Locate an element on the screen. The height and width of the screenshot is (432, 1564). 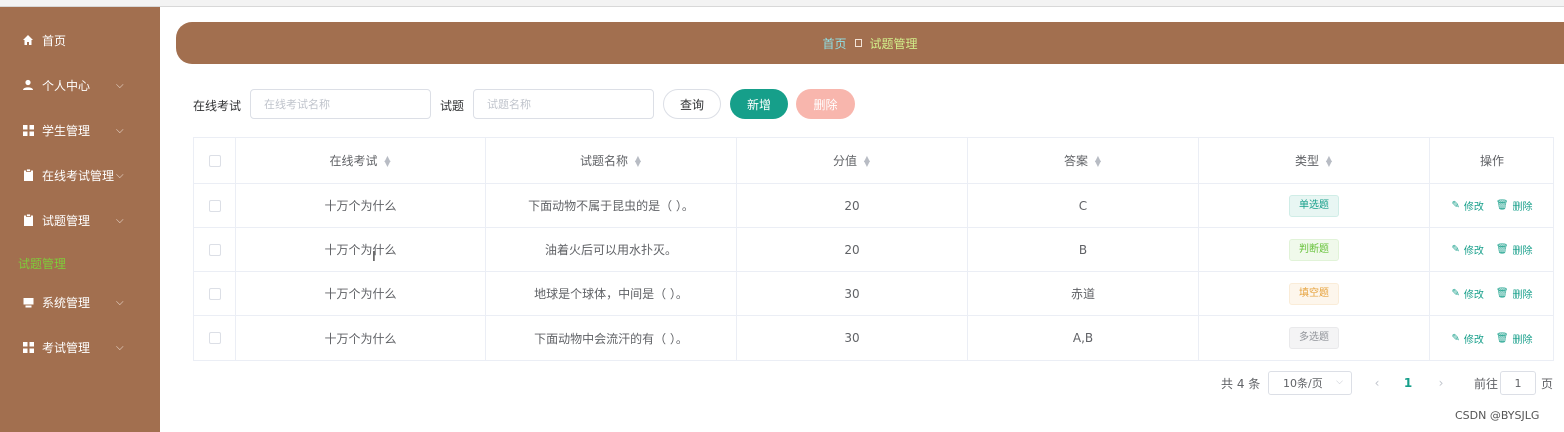
sidebar-item-label: 个人中心 is located at coordinates (66, 85).